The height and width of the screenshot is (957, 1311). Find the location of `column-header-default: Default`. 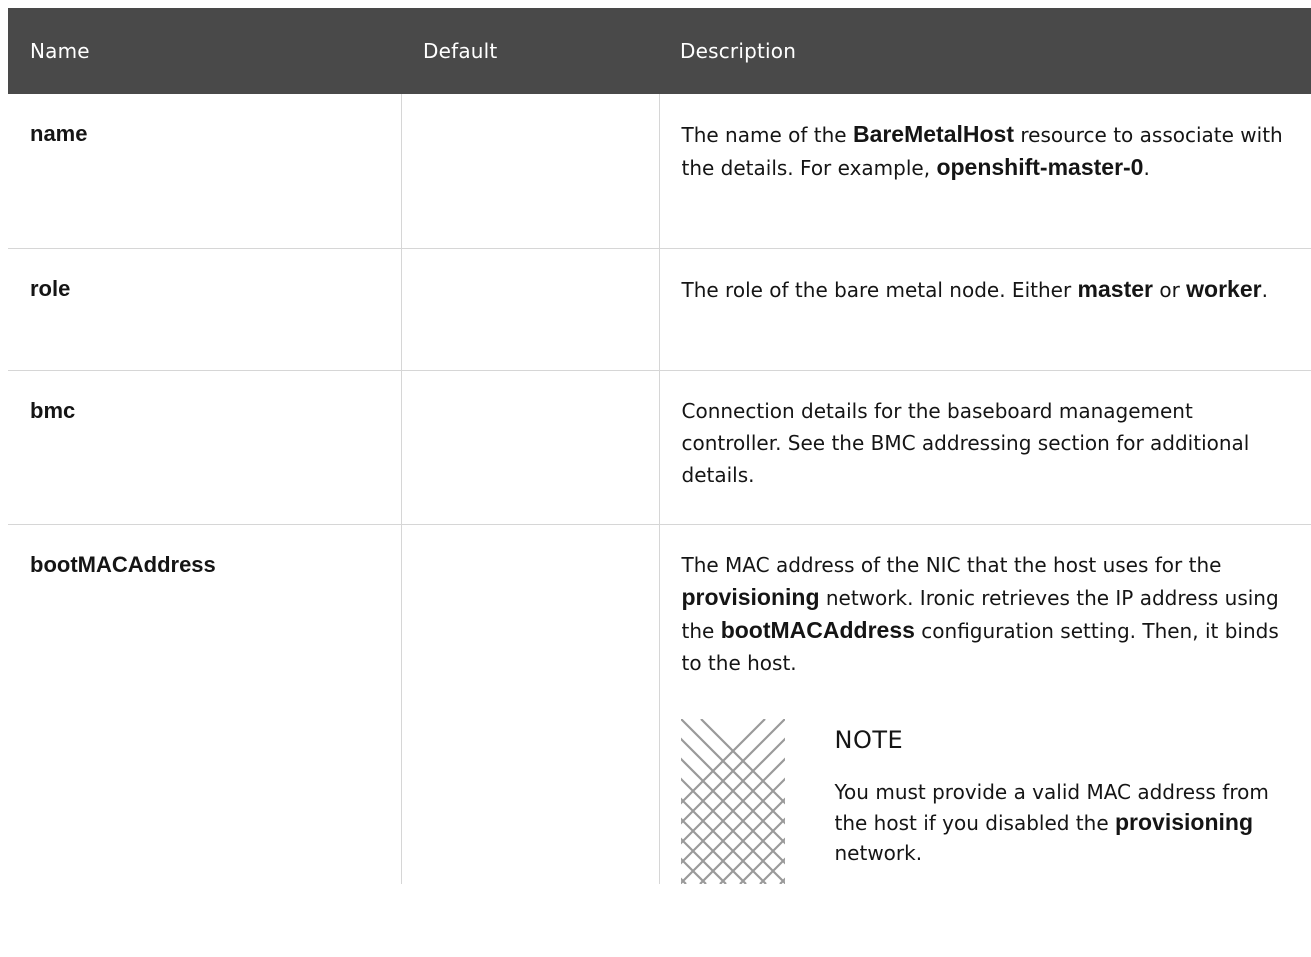

column-header-default: Default is located at coordinates (460, 51).